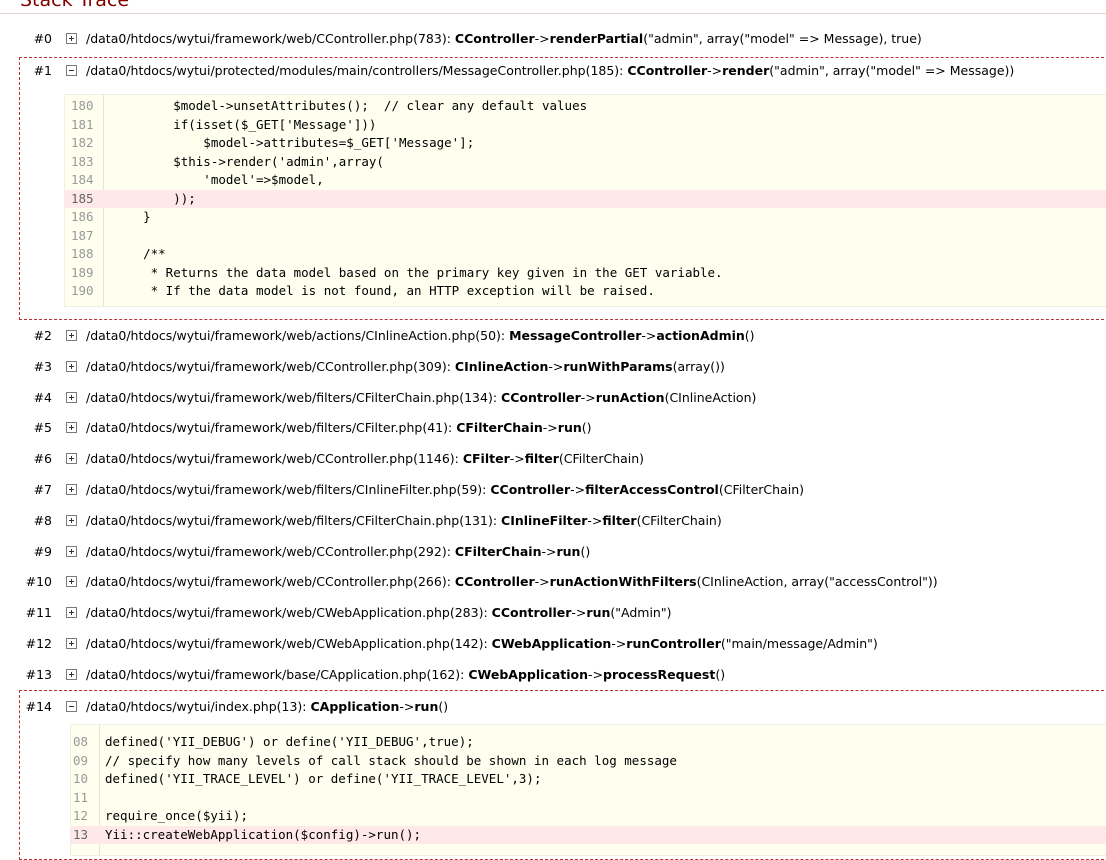  I want to click on frame-class: CWebApplication, so click(551, 643).